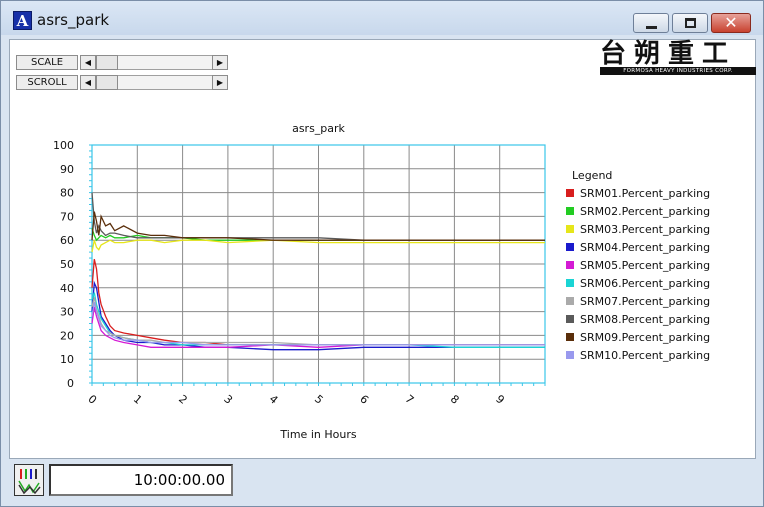 This screenshot has height=507, width=764. I want to click on legend-entry: SRM01.Percent_parking, so click(645, 193).